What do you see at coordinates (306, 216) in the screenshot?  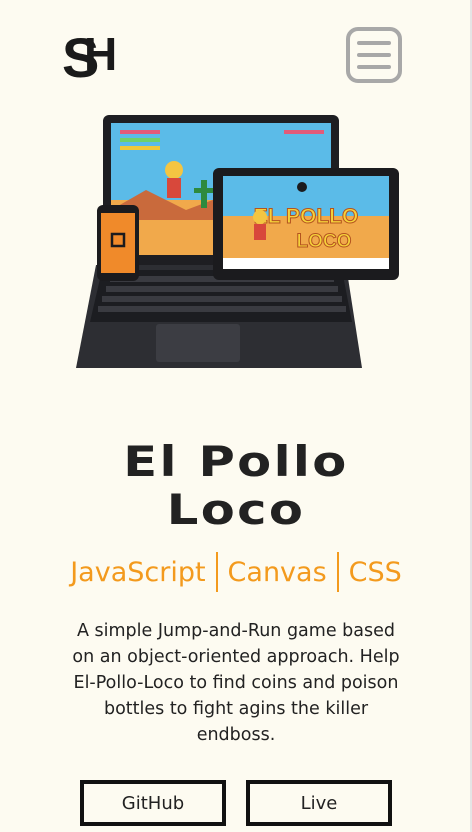 I see `game-logo-line1: EL POLLO` at bounding box center [306, 216].